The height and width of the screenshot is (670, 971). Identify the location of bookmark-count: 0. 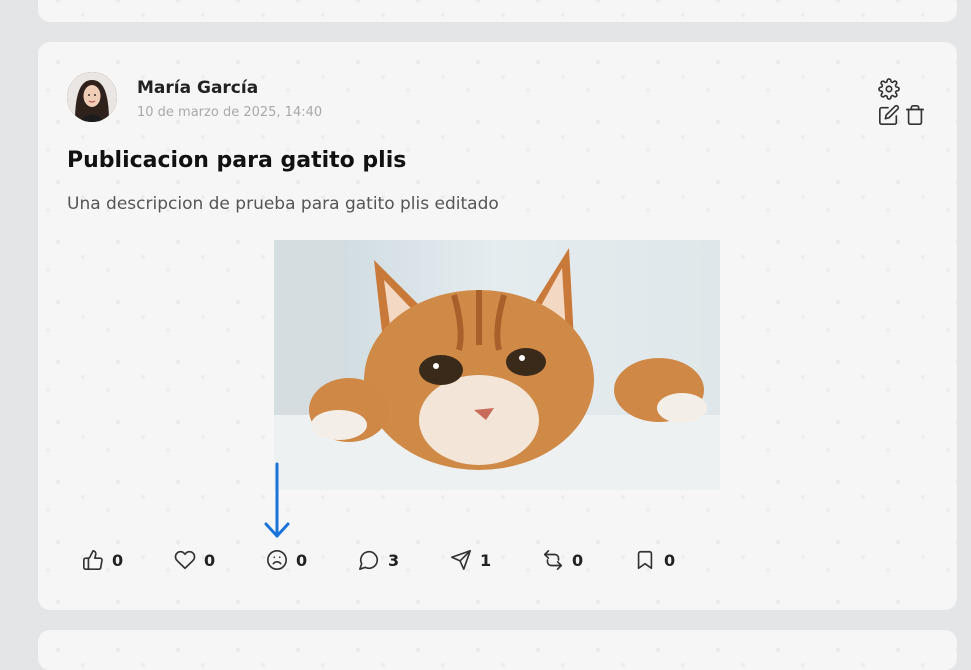
(670, 560).